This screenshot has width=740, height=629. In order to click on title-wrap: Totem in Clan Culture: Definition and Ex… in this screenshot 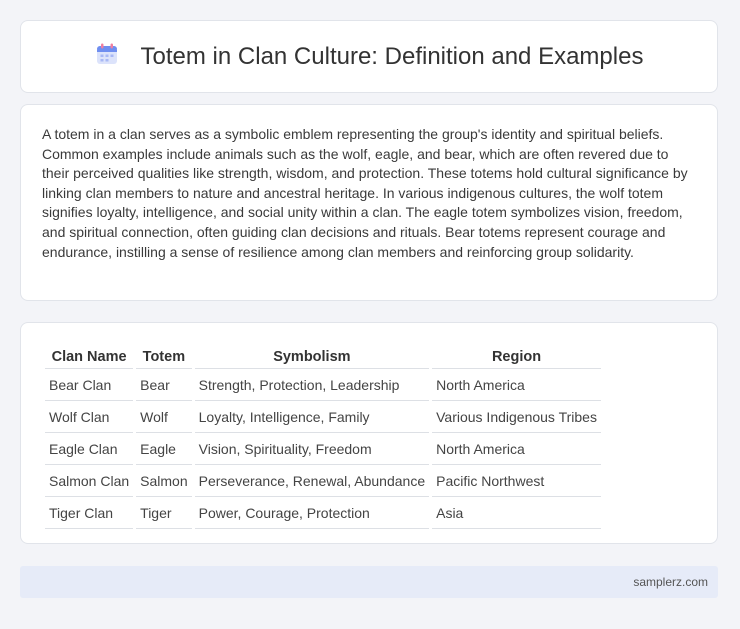, I will do `click(369, 56)`.